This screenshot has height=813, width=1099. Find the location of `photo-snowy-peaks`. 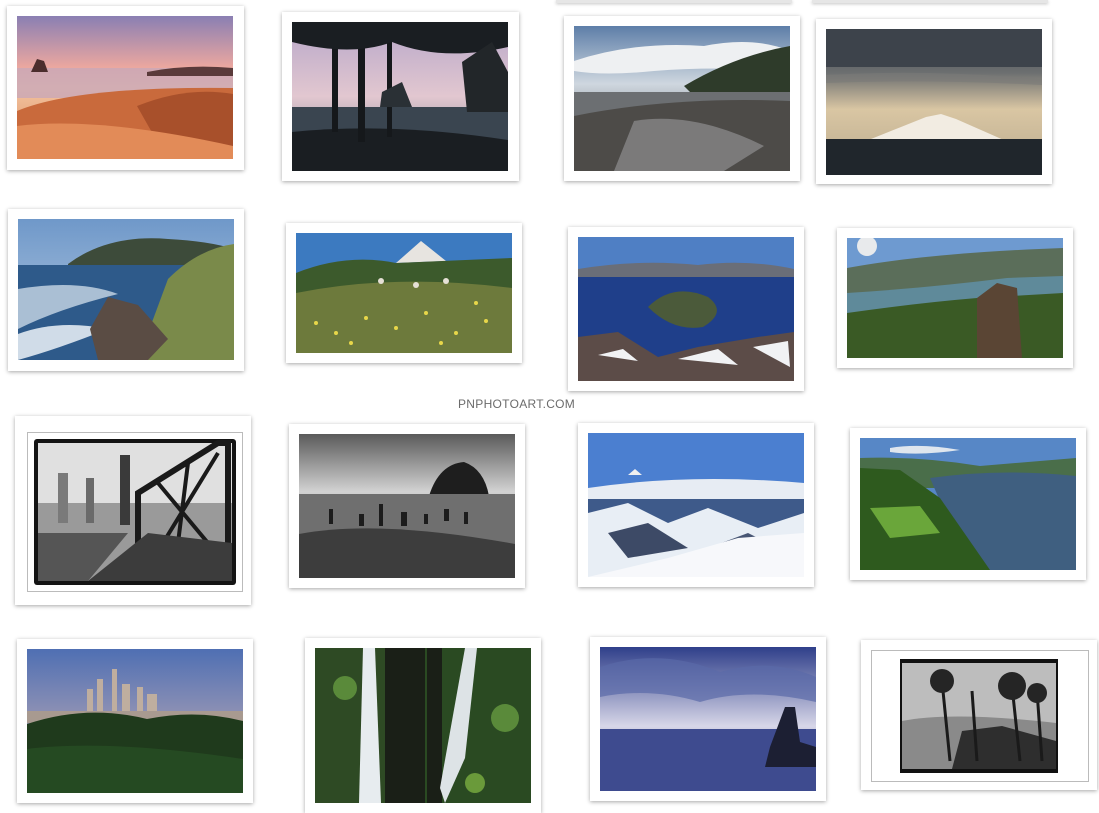

photo-snowy-peaks is located at coordinates (696, 505).